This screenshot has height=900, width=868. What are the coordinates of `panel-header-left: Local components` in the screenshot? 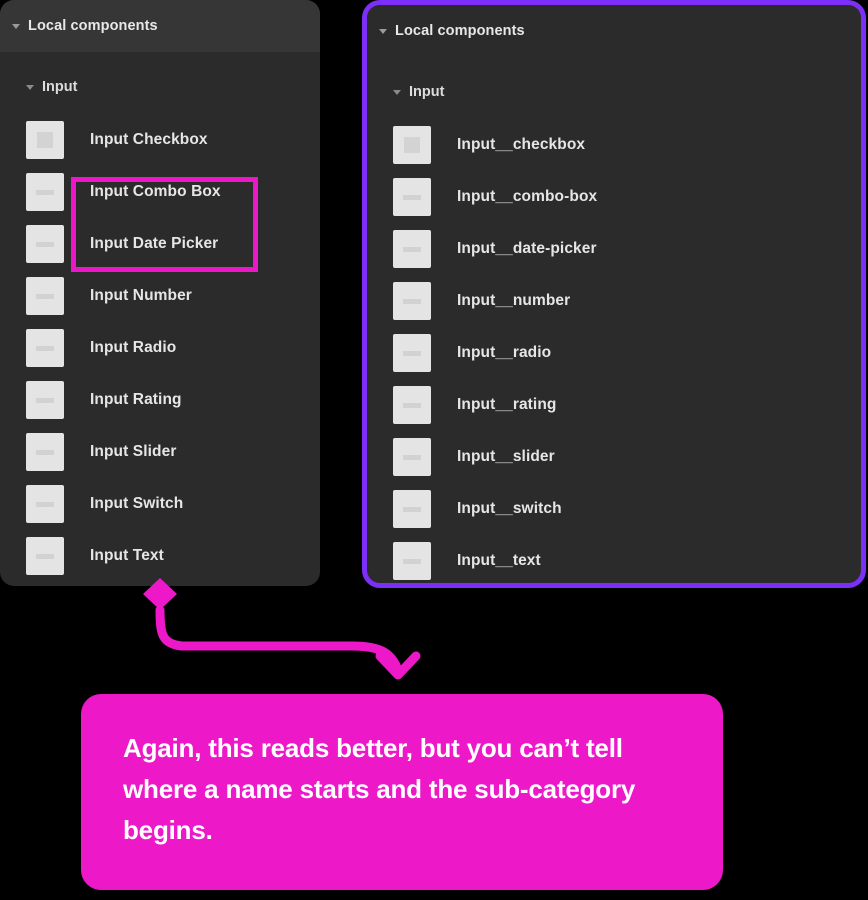 It's located at (160, 26).